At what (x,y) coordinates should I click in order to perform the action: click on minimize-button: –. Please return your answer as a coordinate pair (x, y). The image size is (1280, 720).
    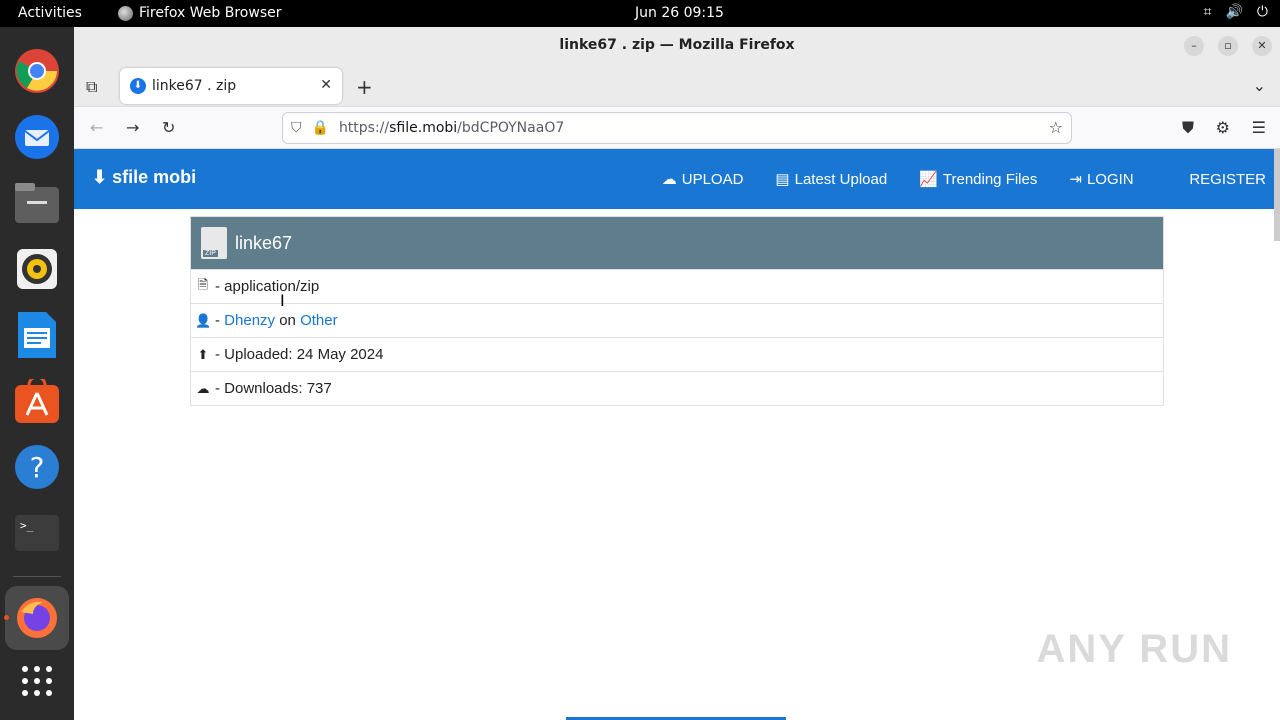
    Looking at the image, I should click on (1194, 46).